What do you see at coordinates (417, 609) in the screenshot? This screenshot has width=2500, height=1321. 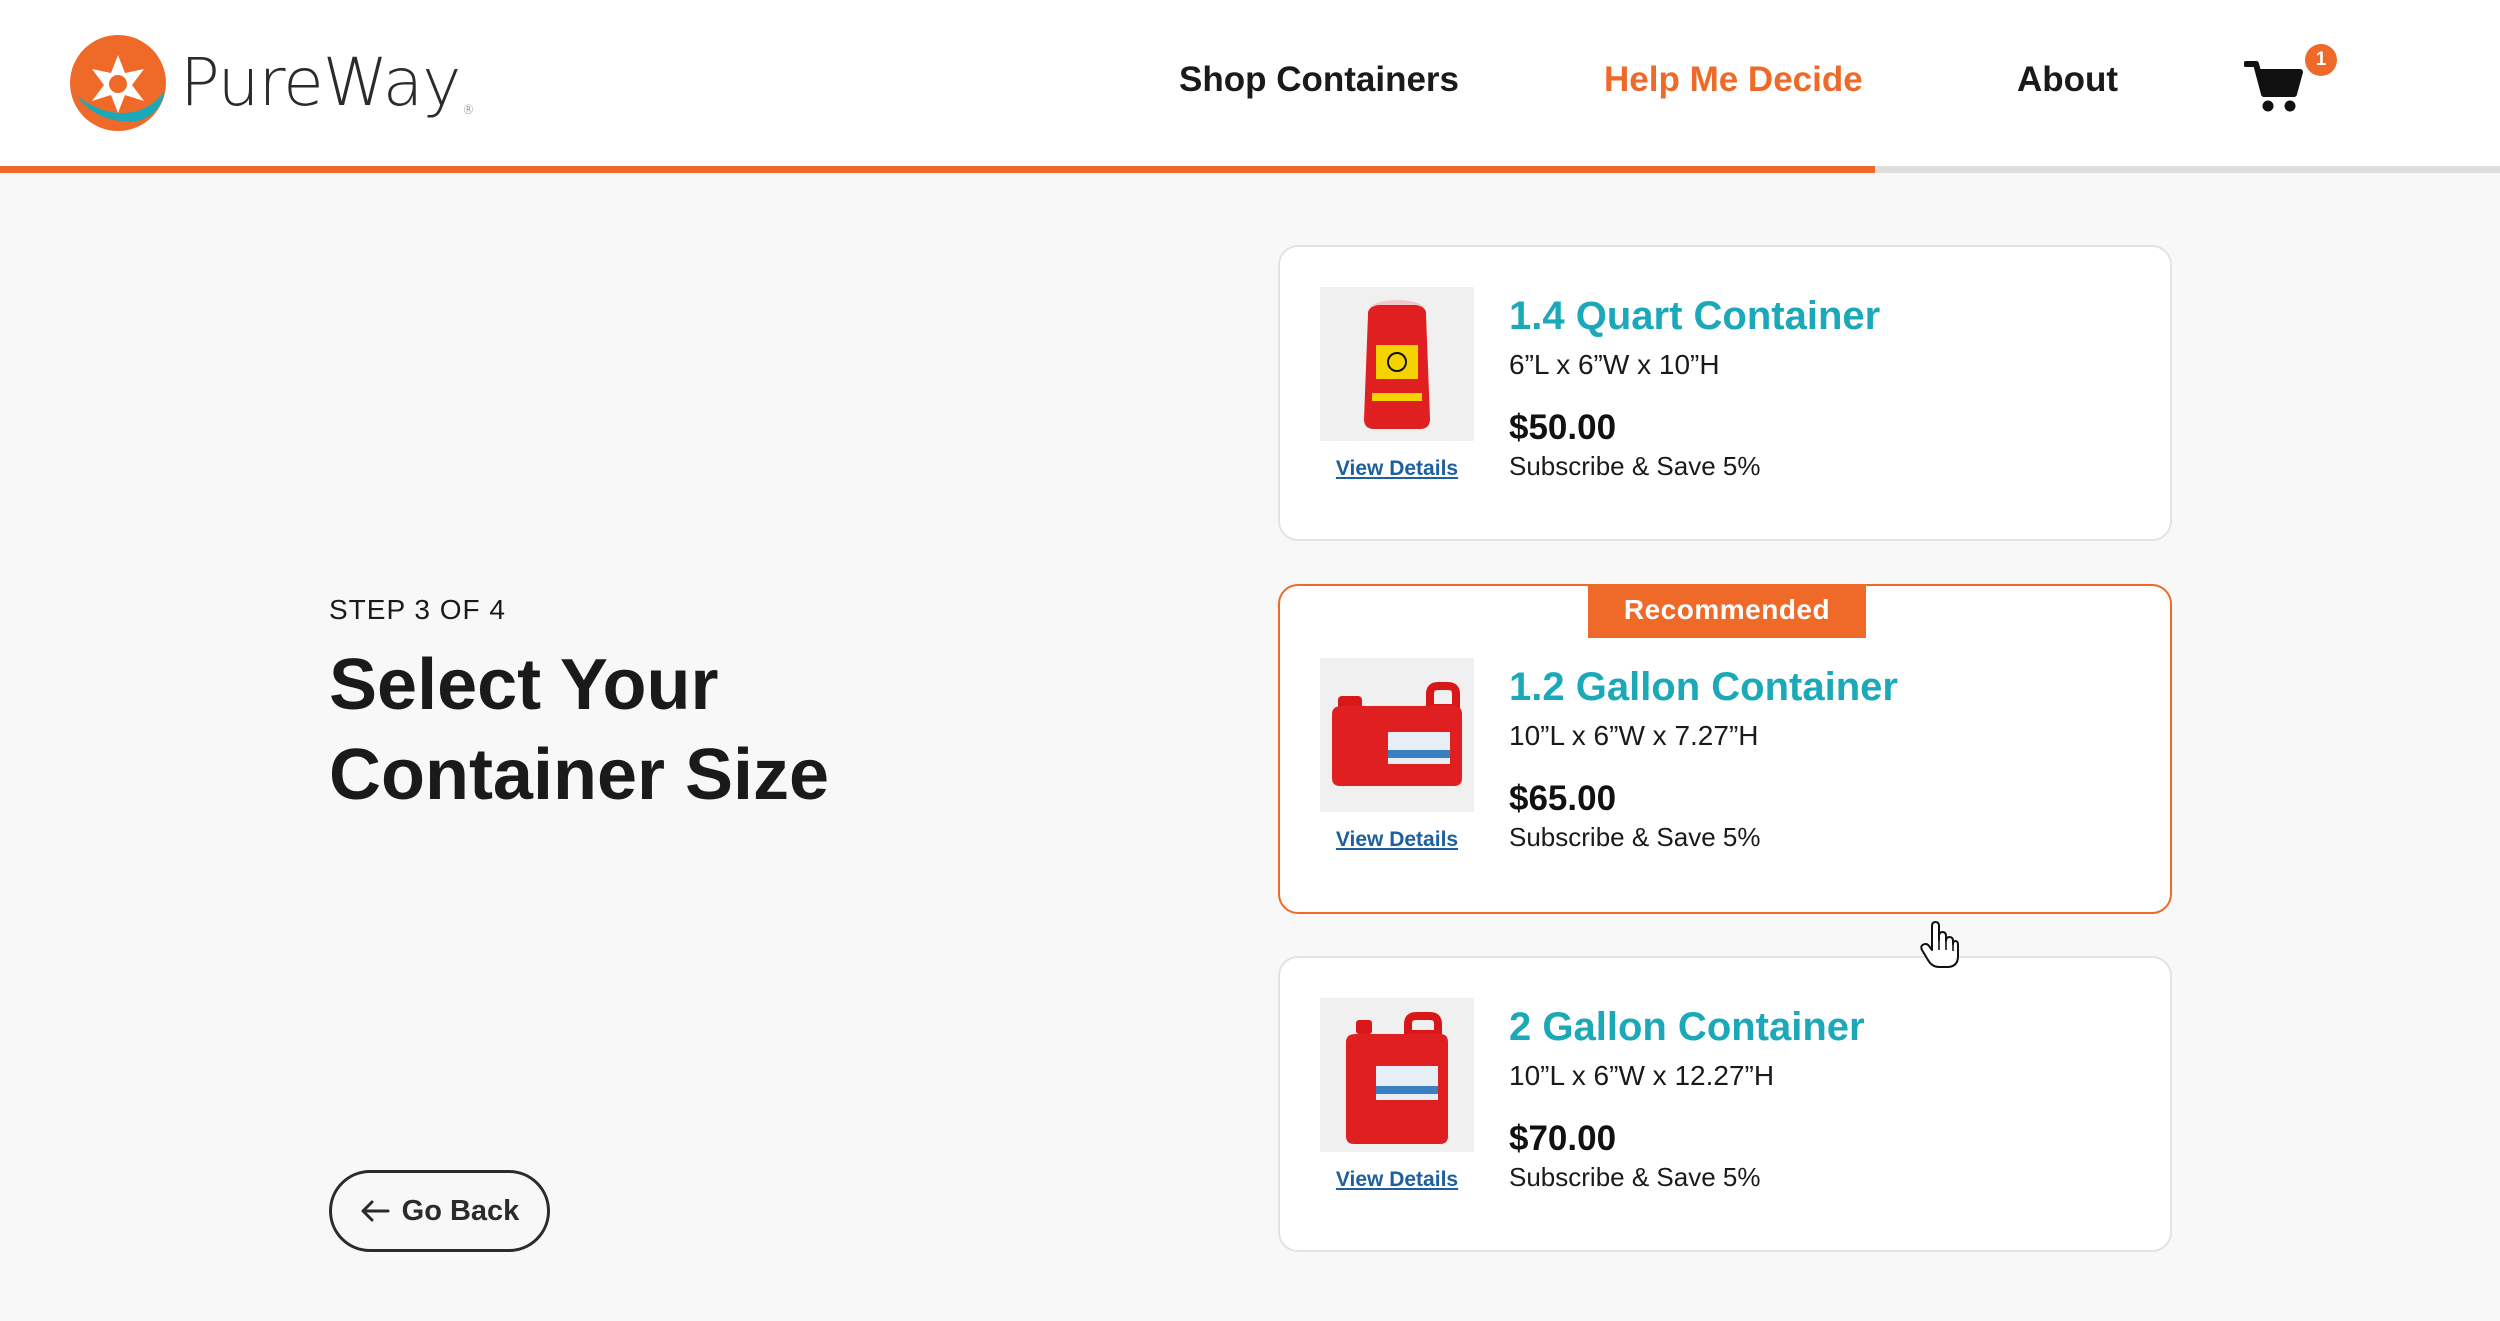 I see `step-indicator: STEP 3 OF 4` at bounding box center [417, 609].